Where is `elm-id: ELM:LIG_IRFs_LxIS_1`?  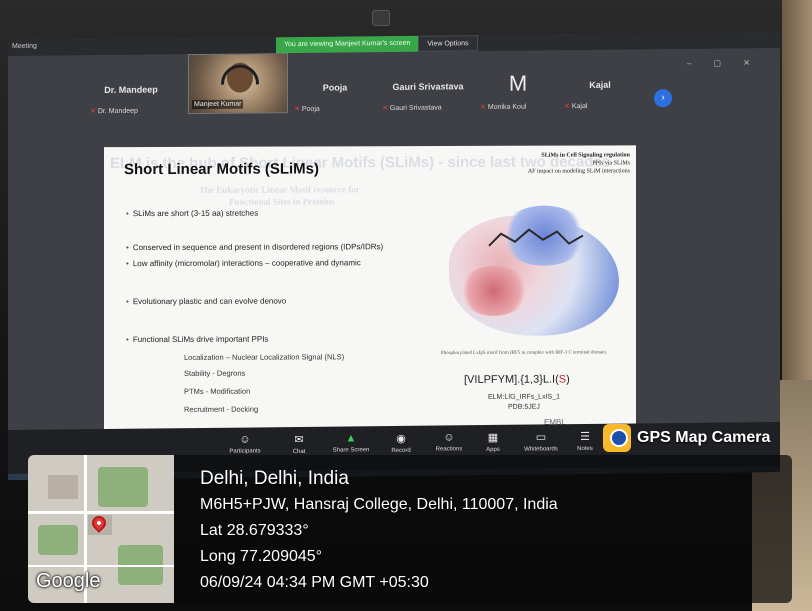
elm-id: ELM:LIG_IRFs_LxIS_1 is located at coordinates (524, 397).